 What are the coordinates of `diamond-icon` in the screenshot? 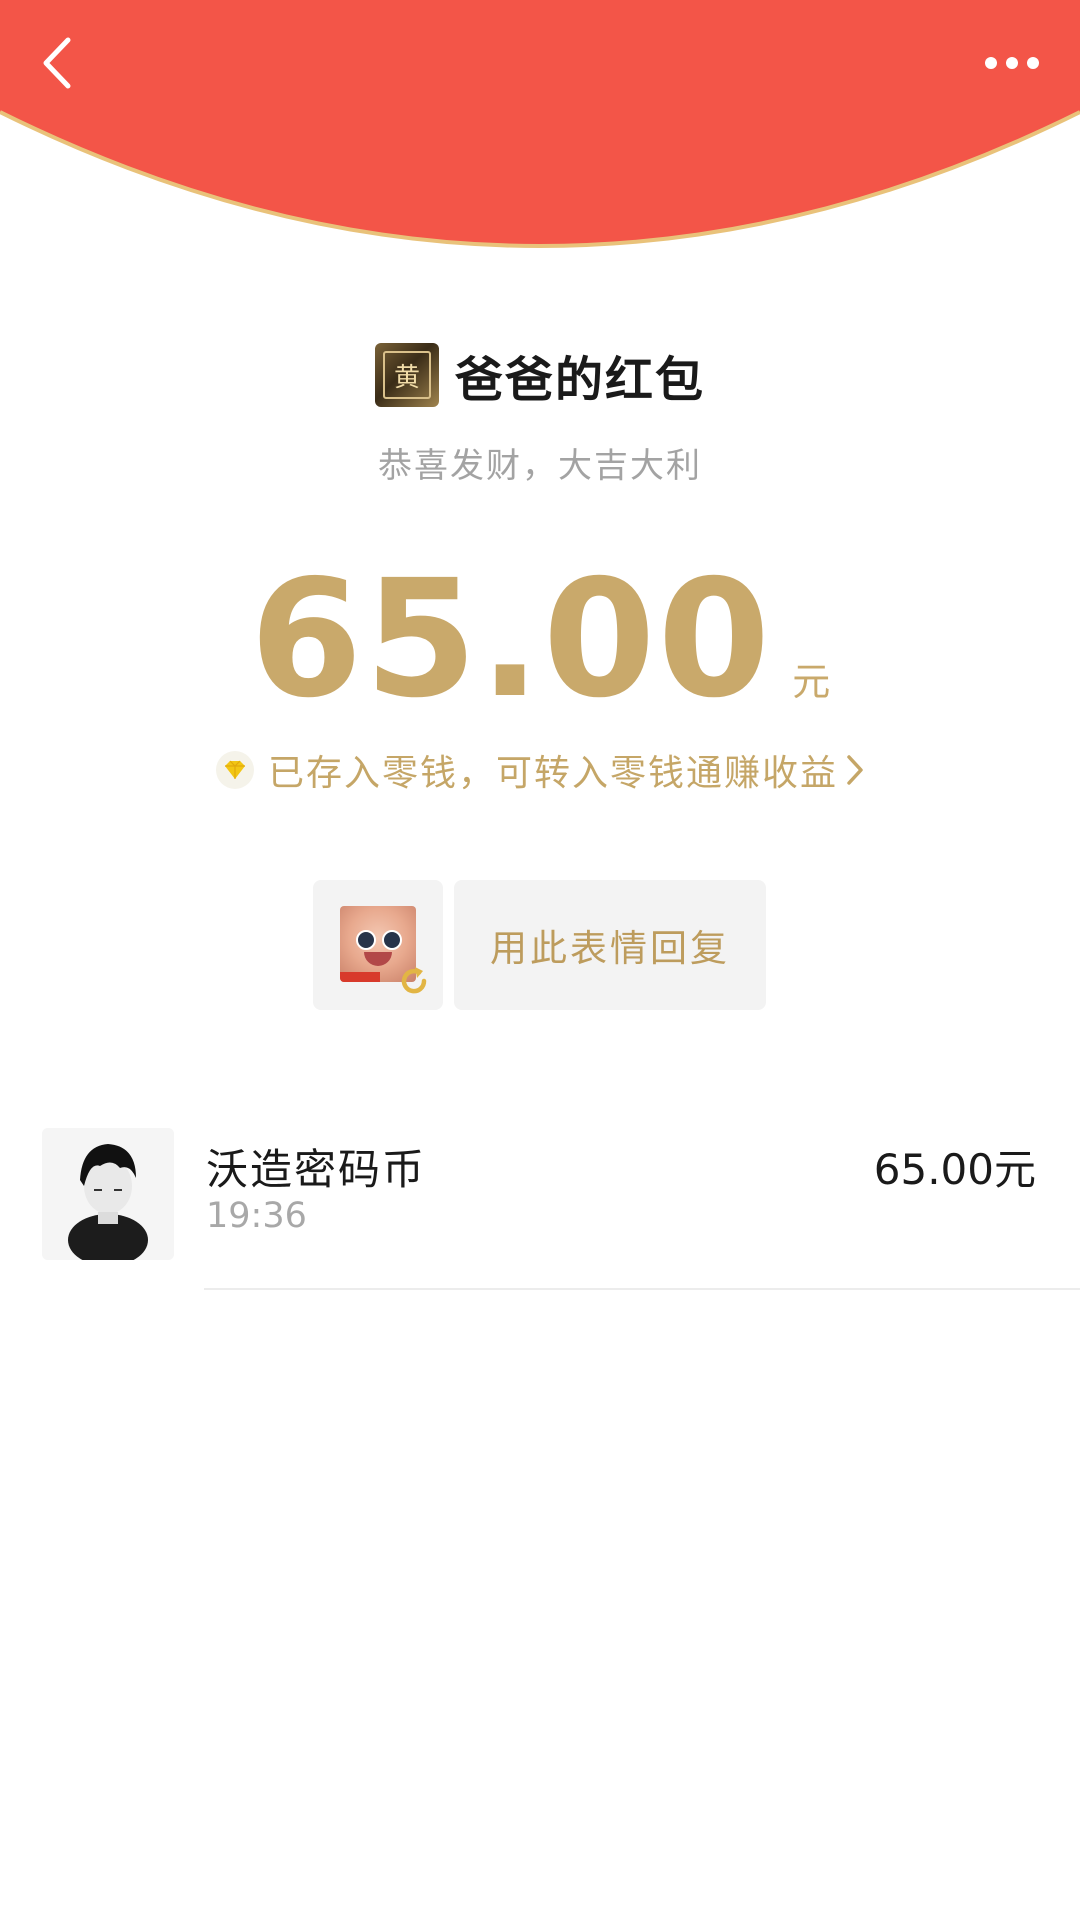 It's located at (234, 770).